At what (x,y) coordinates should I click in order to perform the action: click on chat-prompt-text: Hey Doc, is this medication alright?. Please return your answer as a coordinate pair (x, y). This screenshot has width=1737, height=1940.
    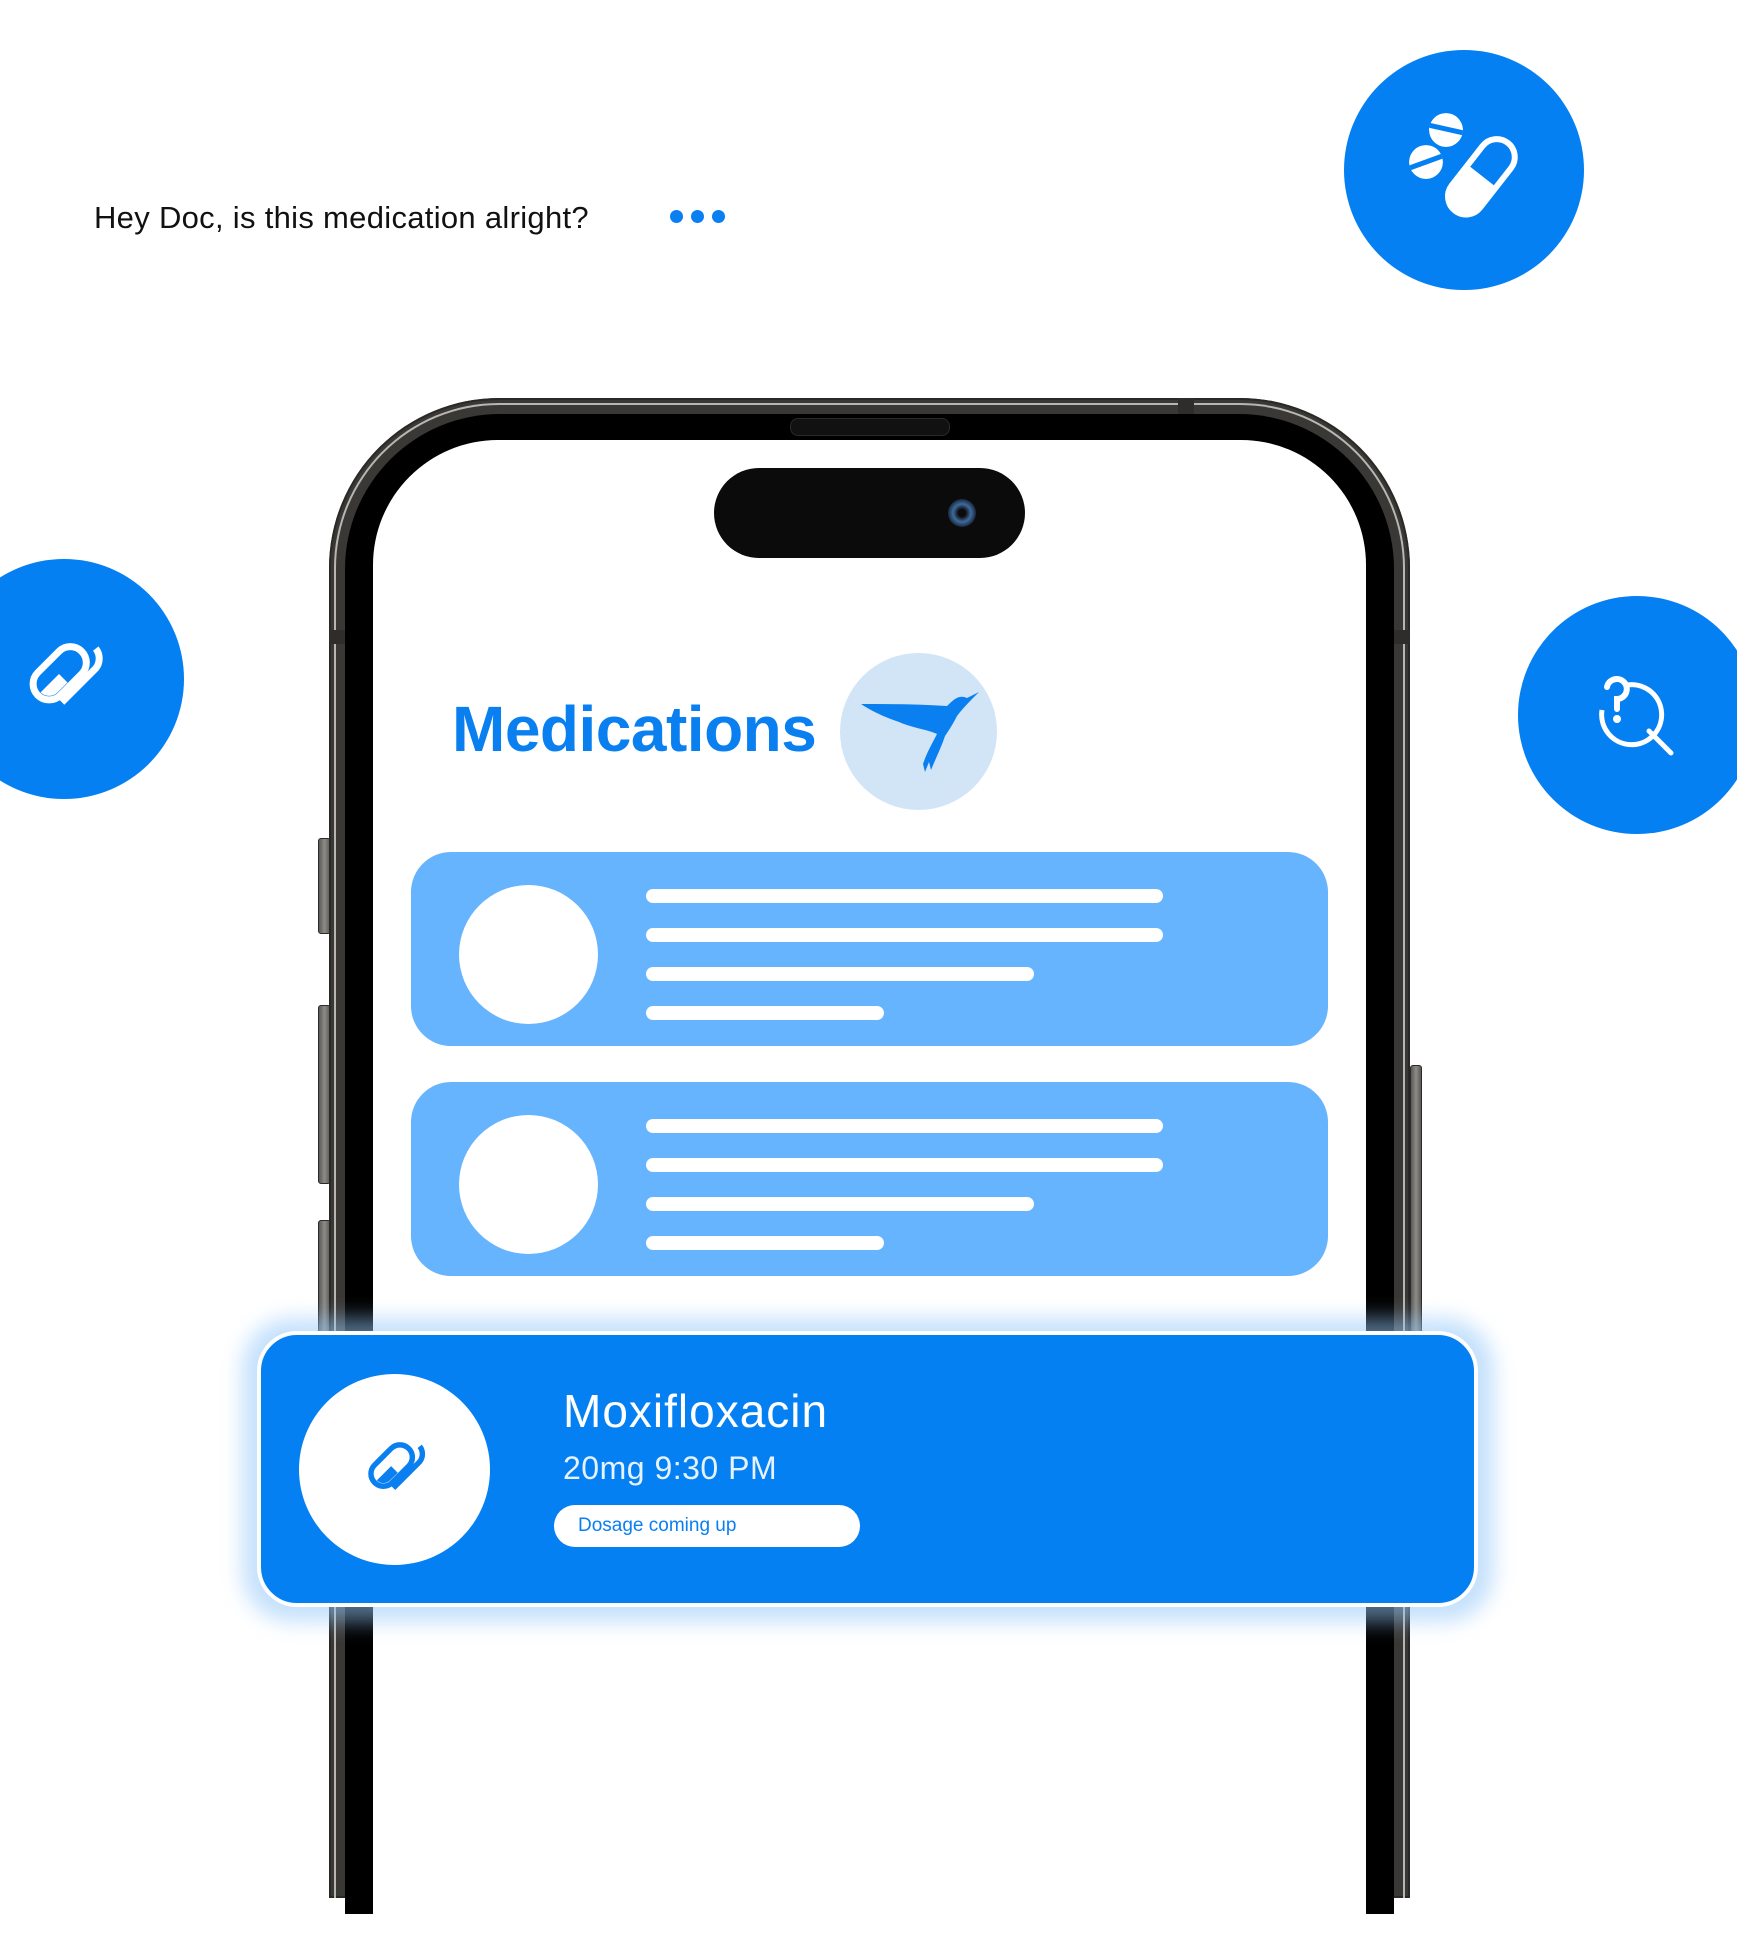
    Looking at the image, I should click on (341, 217).